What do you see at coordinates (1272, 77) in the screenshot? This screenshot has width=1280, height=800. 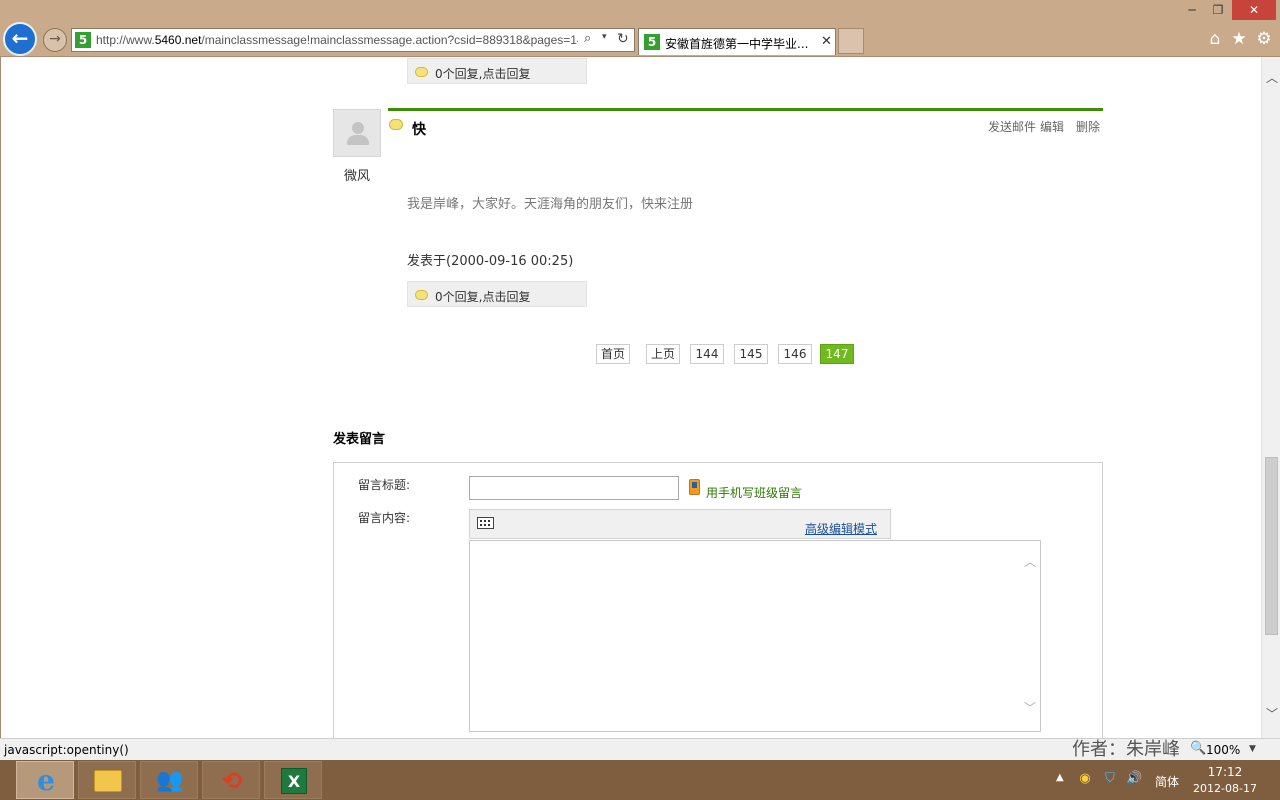 I see `scroll-up-icon: ︿` at bounding box center [1272, 77].